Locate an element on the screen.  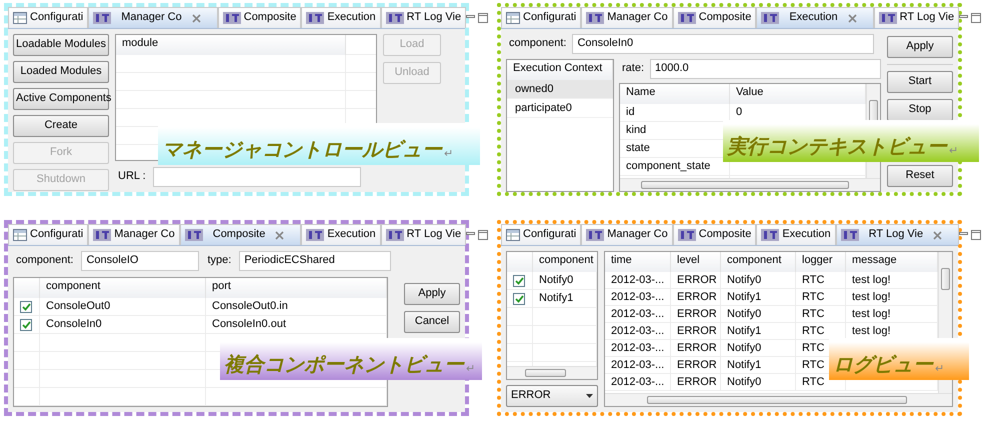
table-cell: ConsoleOut0.in is located at coordinates (296, 306).